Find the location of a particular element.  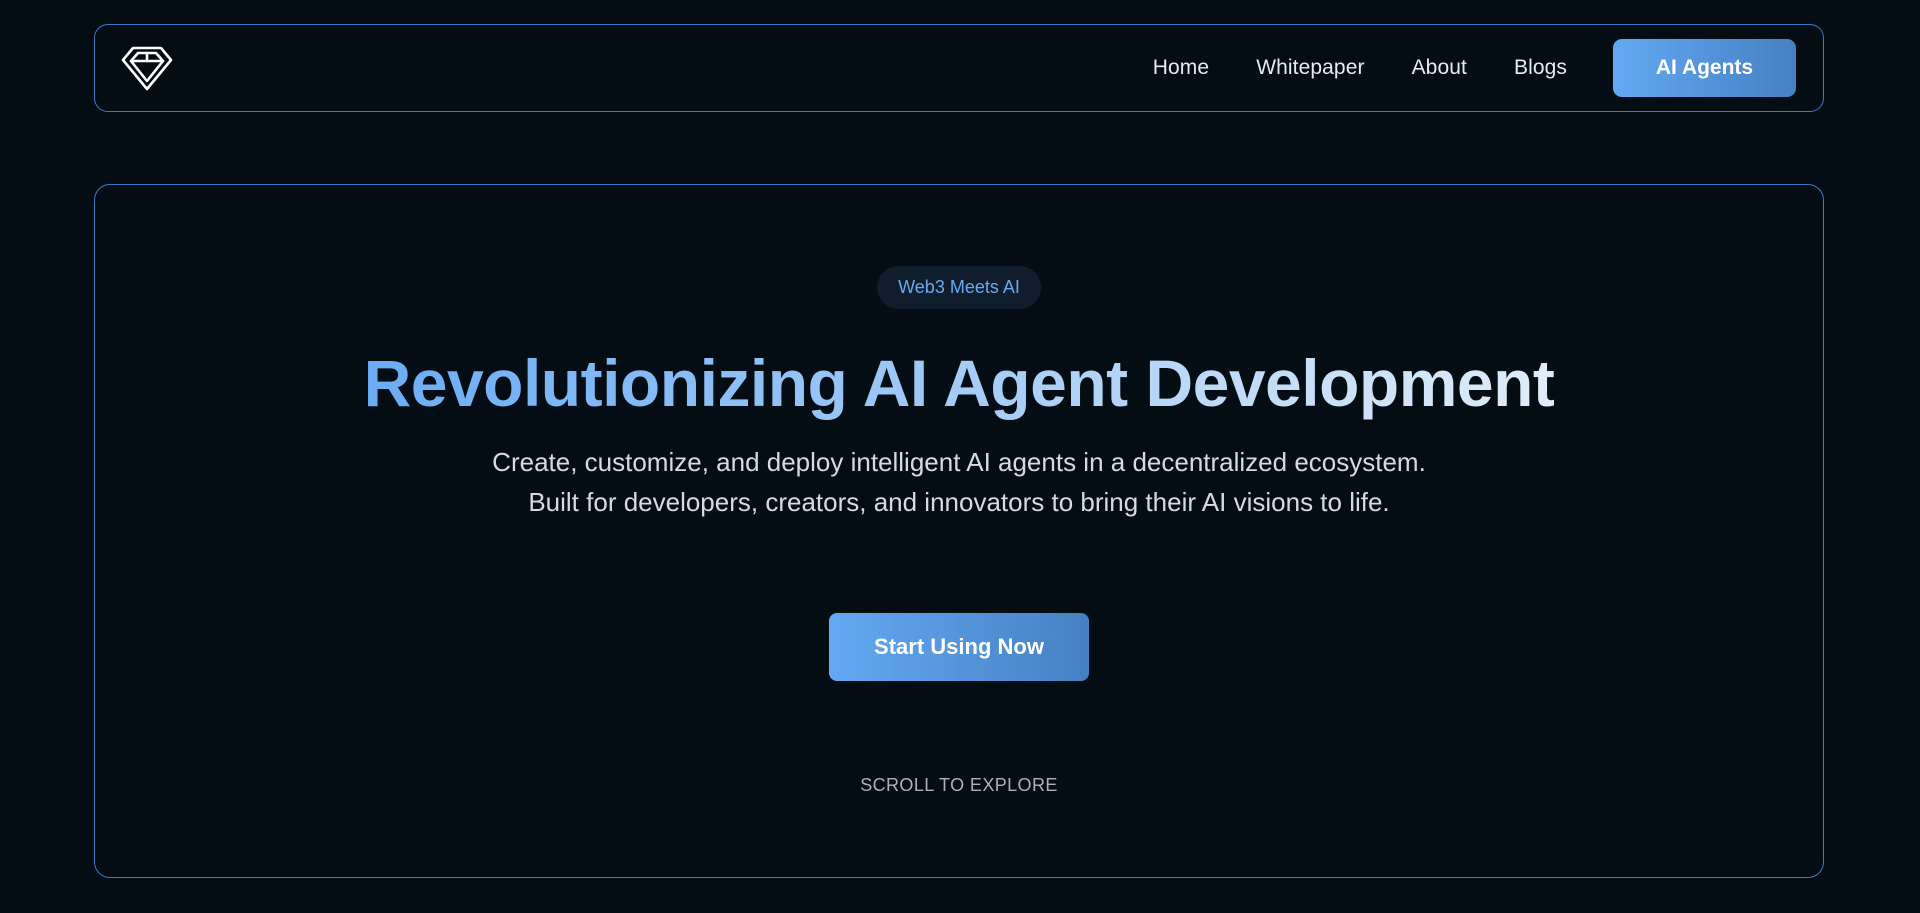

nav-link-whitepaper: Whitepaper is located at coordinates (1310, 68).